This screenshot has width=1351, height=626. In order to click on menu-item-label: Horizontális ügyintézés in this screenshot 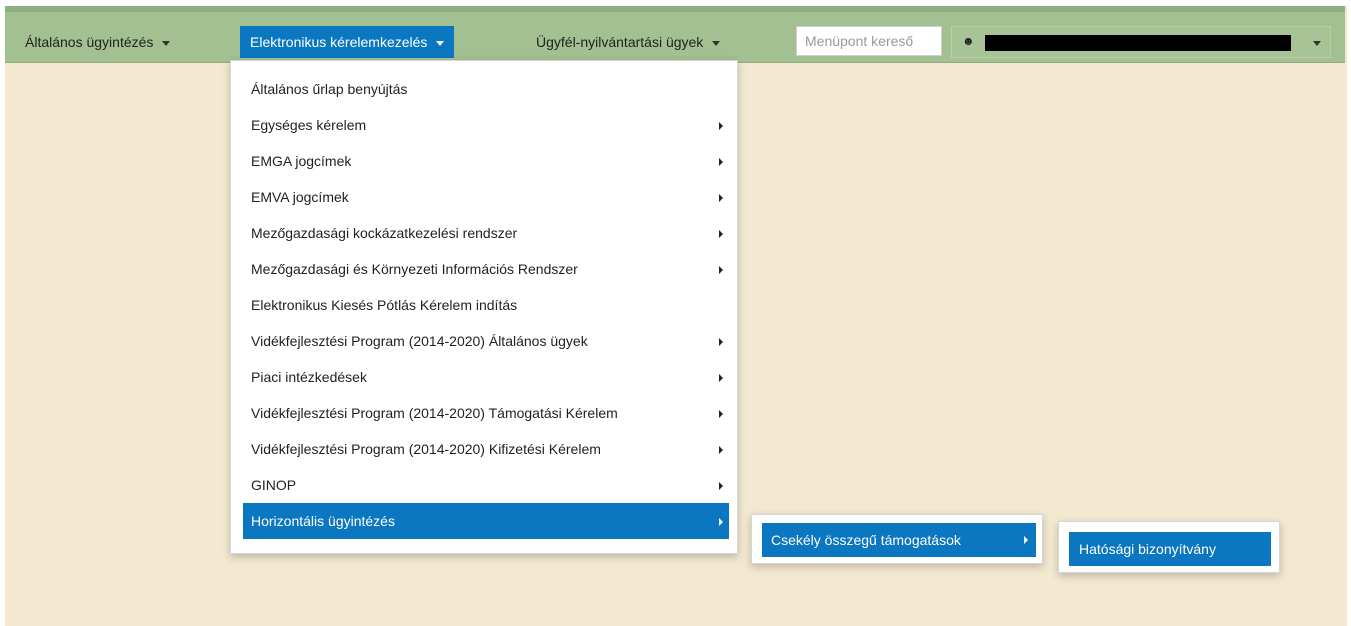, I will do `click(323, 521)`.